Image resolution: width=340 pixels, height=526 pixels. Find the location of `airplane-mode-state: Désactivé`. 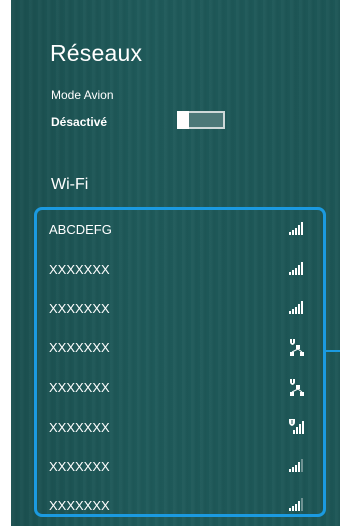

airplane-mode-state: Désactivé is located at coordinates (79, 122).